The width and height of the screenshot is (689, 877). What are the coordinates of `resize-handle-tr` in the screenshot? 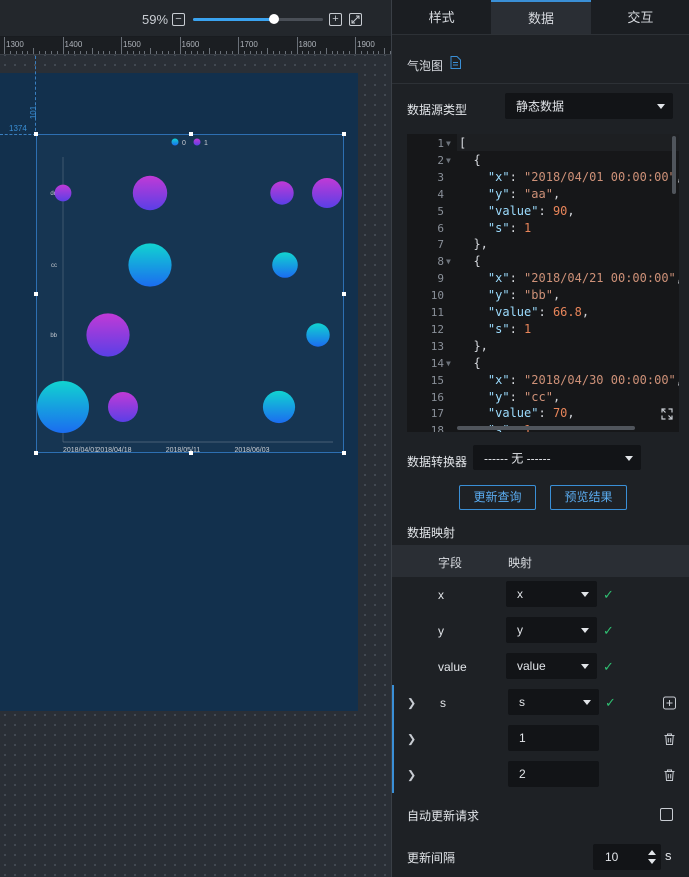 It's located at (344, 134).